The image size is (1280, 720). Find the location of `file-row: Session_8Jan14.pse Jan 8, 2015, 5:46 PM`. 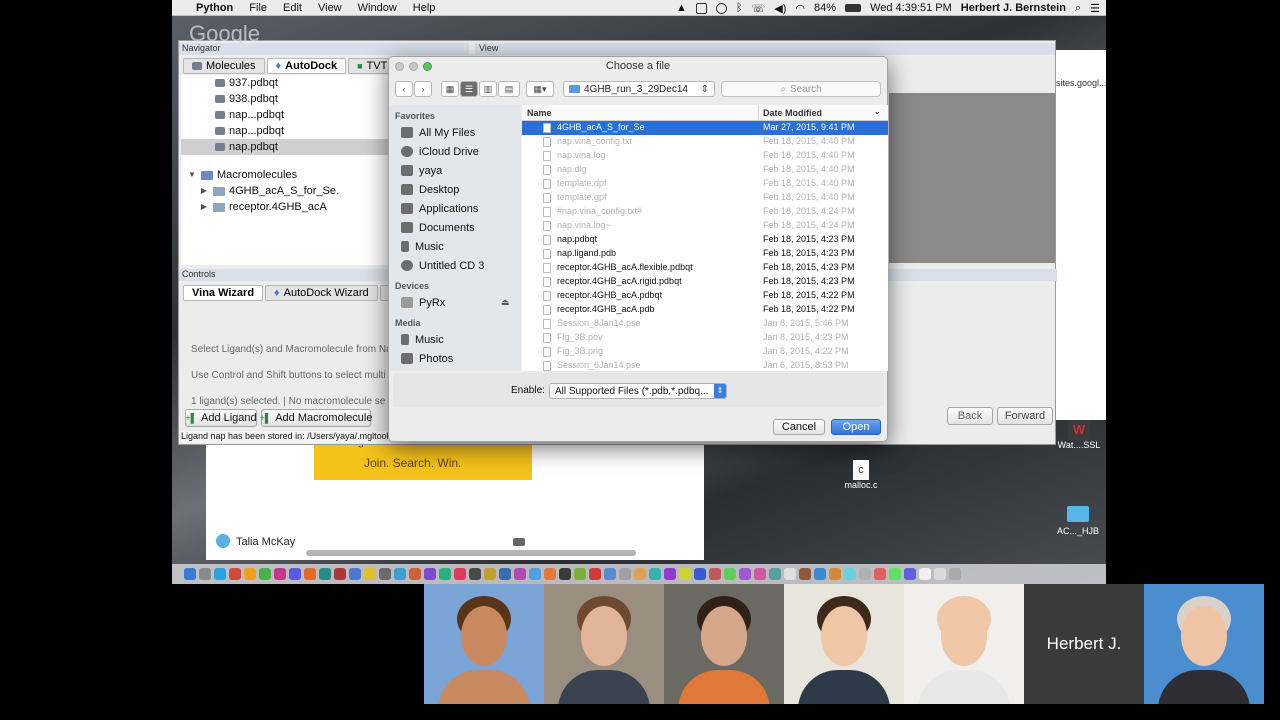

file-row: Session_8Jan14.pse Jan 8, 2015, 5:46 PM is located at coordinates (705, 324).